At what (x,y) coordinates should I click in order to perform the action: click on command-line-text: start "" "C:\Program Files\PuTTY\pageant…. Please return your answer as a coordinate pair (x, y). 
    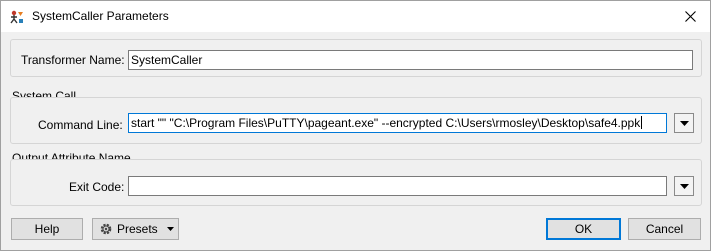
    Looking at the image, I should click on (386, 123).